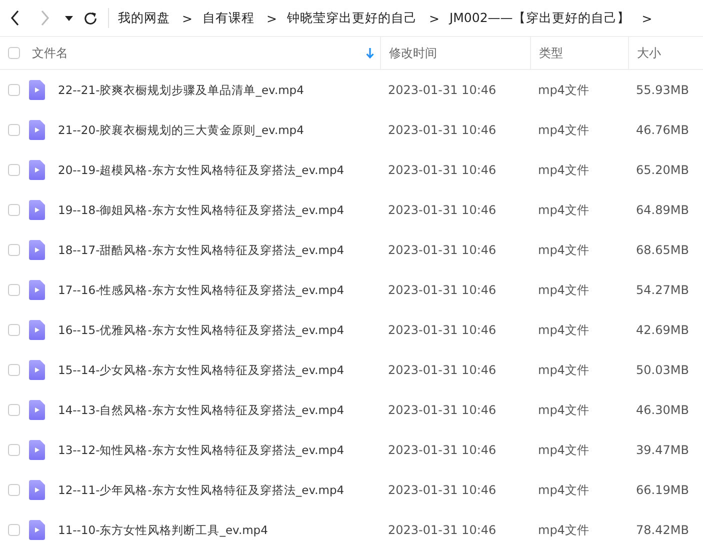  What do you see at coordinates (662, 290) in the screenshot?
I see `file-size: 54.27MB` at bounding box center [662, 290].